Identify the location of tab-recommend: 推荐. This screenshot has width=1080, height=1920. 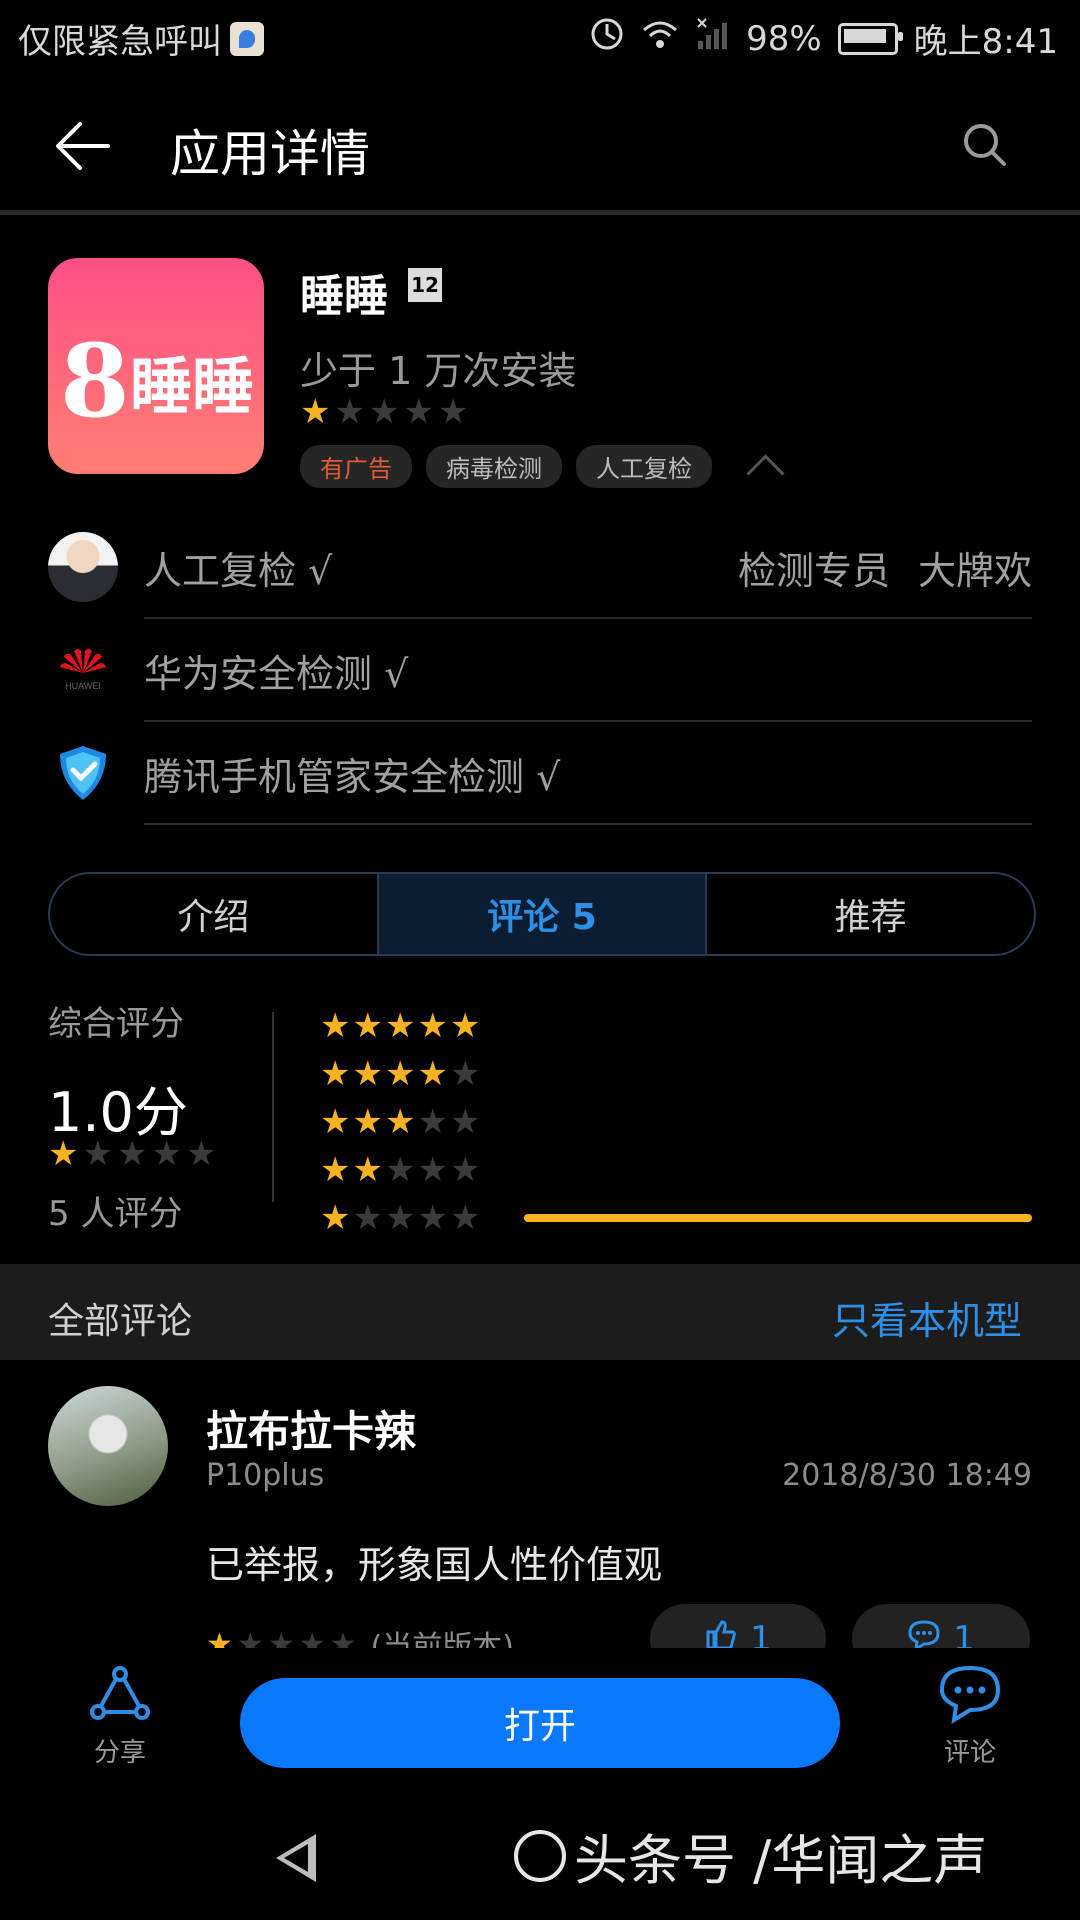
(870, 914).